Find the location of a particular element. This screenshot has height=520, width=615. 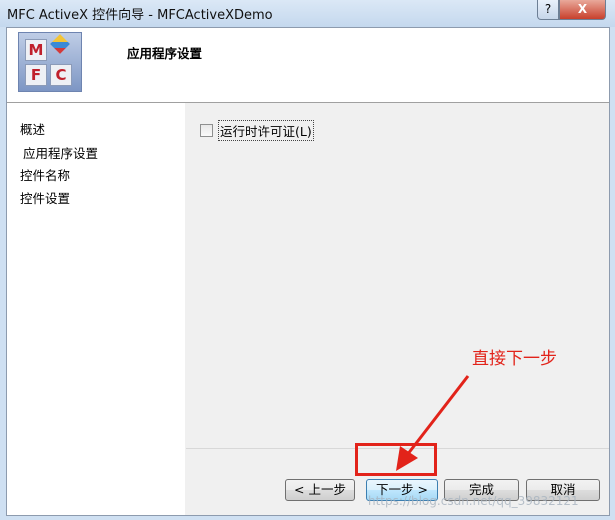

annotation-arrow-icon is located at coordinates (433, 423).